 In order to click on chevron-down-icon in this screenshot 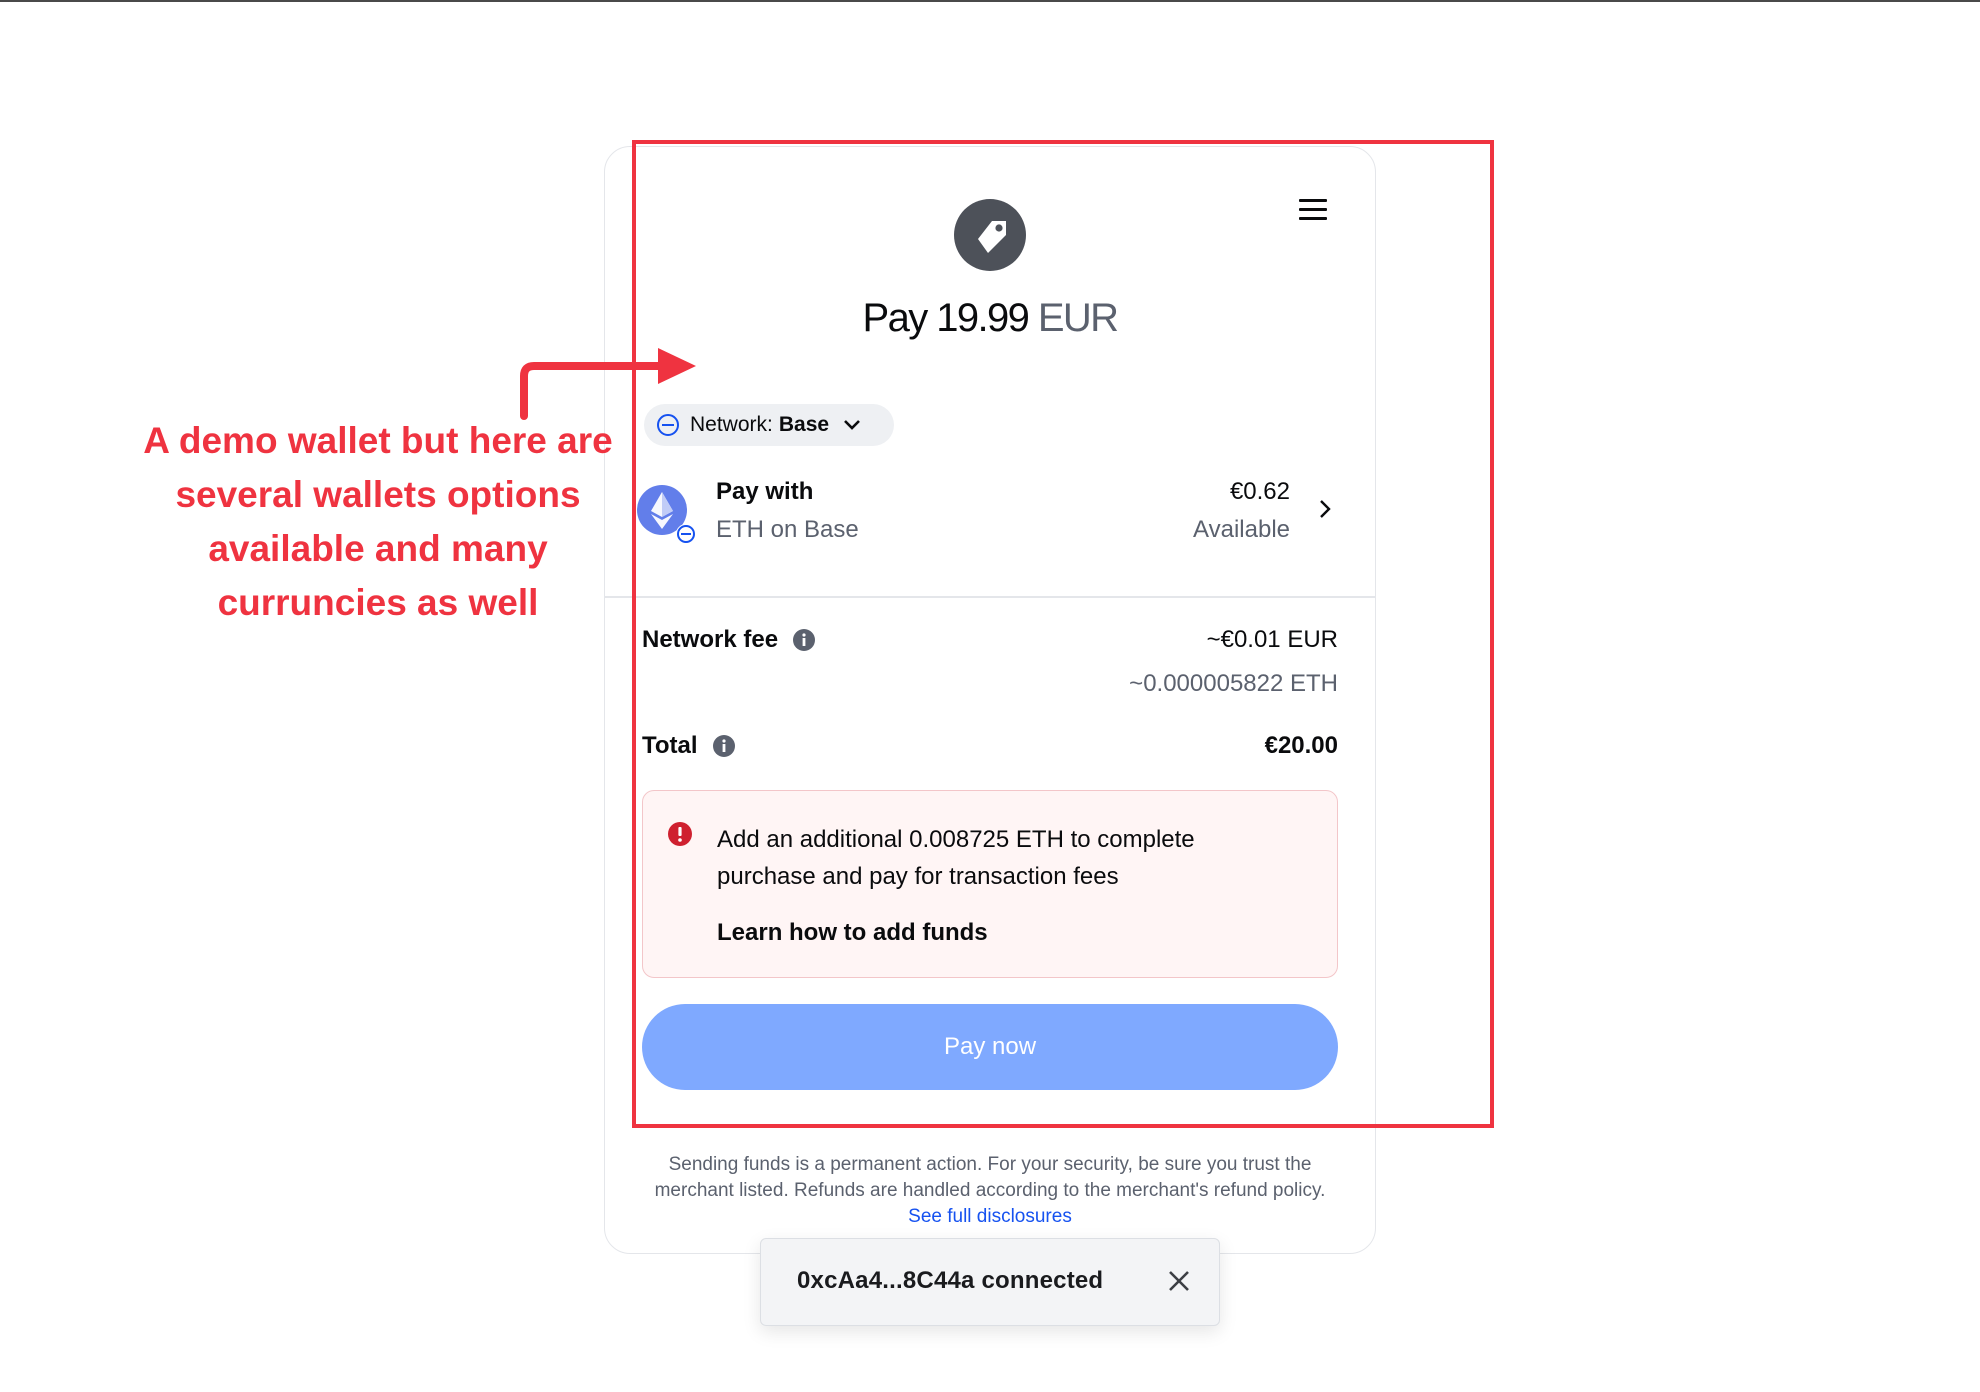, I will do `click(852, 425)`.